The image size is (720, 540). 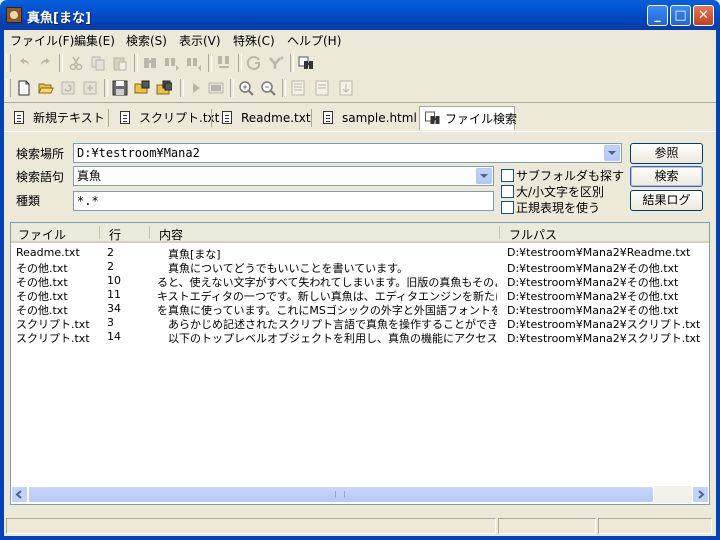 What do you see at coordinates (150, 63) in the screenshot?
I see `find-icon` at bounding box center [150, 63].